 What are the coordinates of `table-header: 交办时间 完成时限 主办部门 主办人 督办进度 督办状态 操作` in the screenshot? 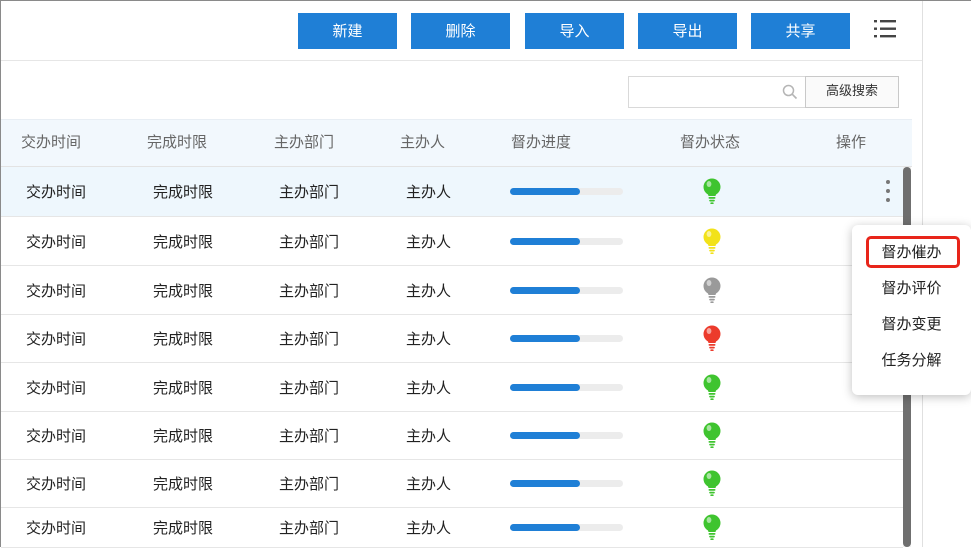 It's located at (456, 143).